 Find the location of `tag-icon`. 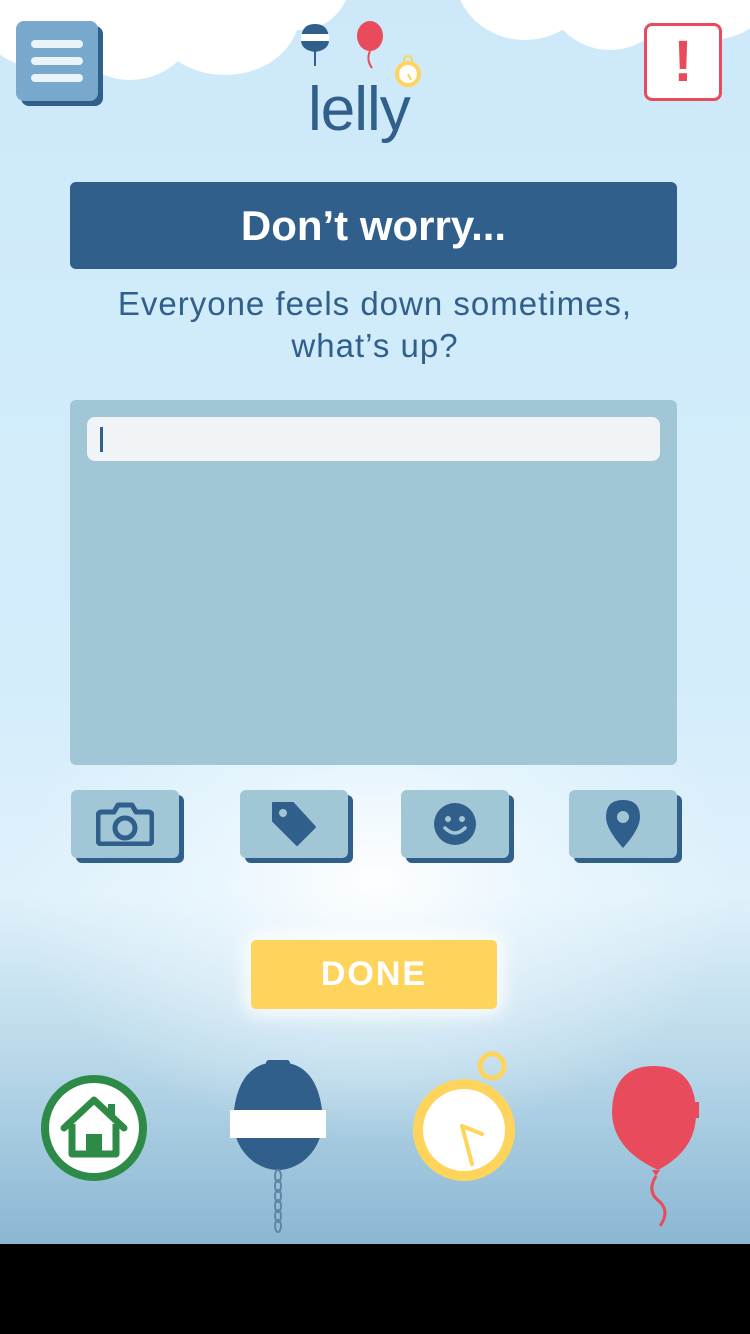

tag-icon is located at coordinates (294, 824).